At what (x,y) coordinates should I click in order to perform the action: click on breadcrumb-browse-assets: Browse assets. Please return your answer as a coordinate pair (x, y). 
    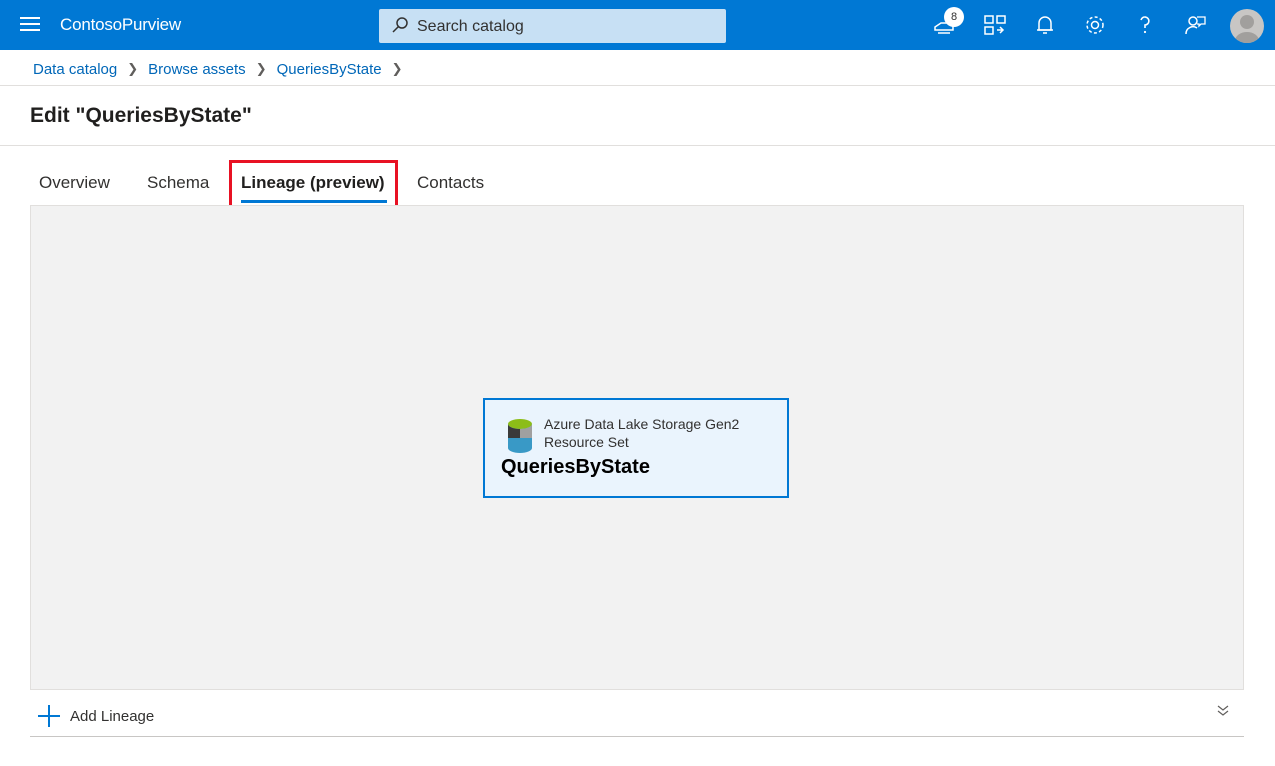
    Looking at the image, I should click on (197, 69).